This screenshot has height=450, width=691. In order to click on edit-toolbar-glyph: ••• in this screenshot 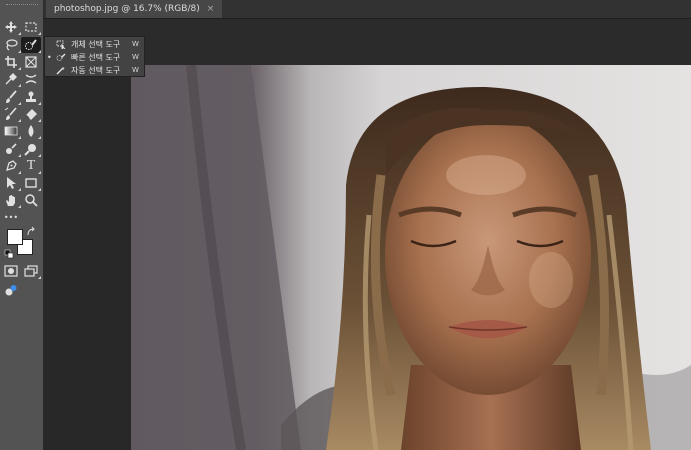, I will do `click(11, 217)`.